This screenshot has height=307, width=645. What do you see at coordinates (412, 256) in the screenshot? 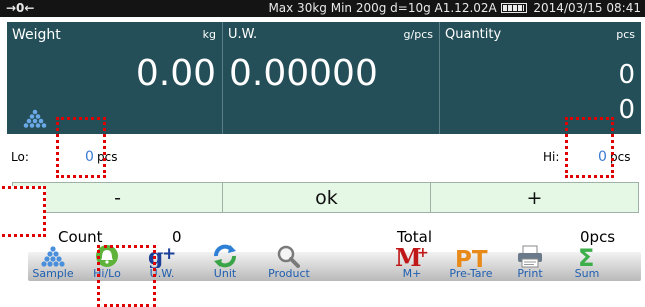
I see `memory-plus-icon: M +` at bounding box center [412, 256].